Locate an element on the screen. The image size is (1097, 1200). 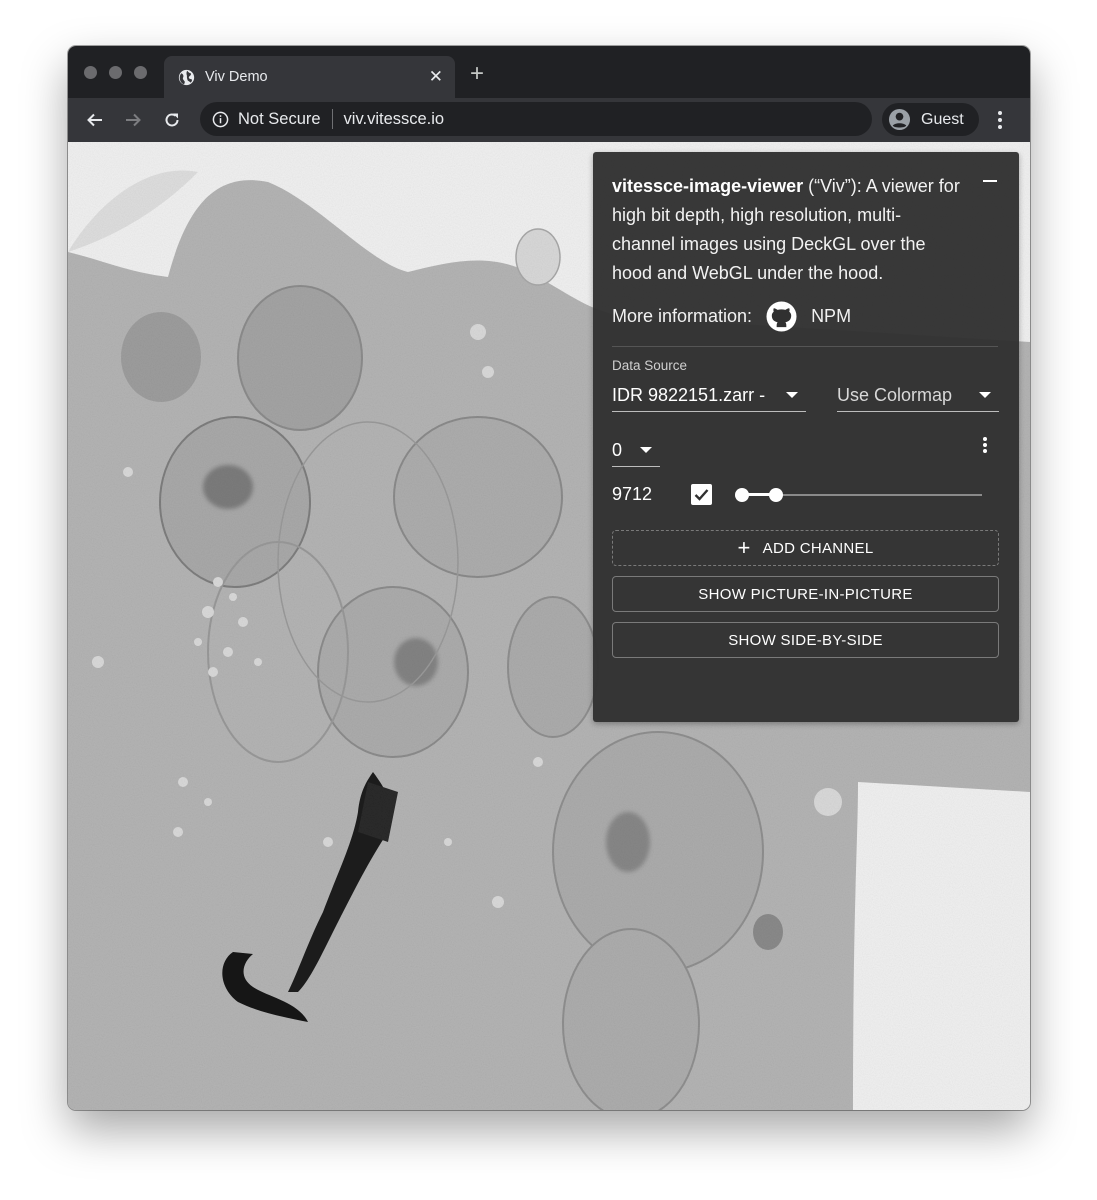
tab-title: Viv Demo is located at coordinates (236, 77).